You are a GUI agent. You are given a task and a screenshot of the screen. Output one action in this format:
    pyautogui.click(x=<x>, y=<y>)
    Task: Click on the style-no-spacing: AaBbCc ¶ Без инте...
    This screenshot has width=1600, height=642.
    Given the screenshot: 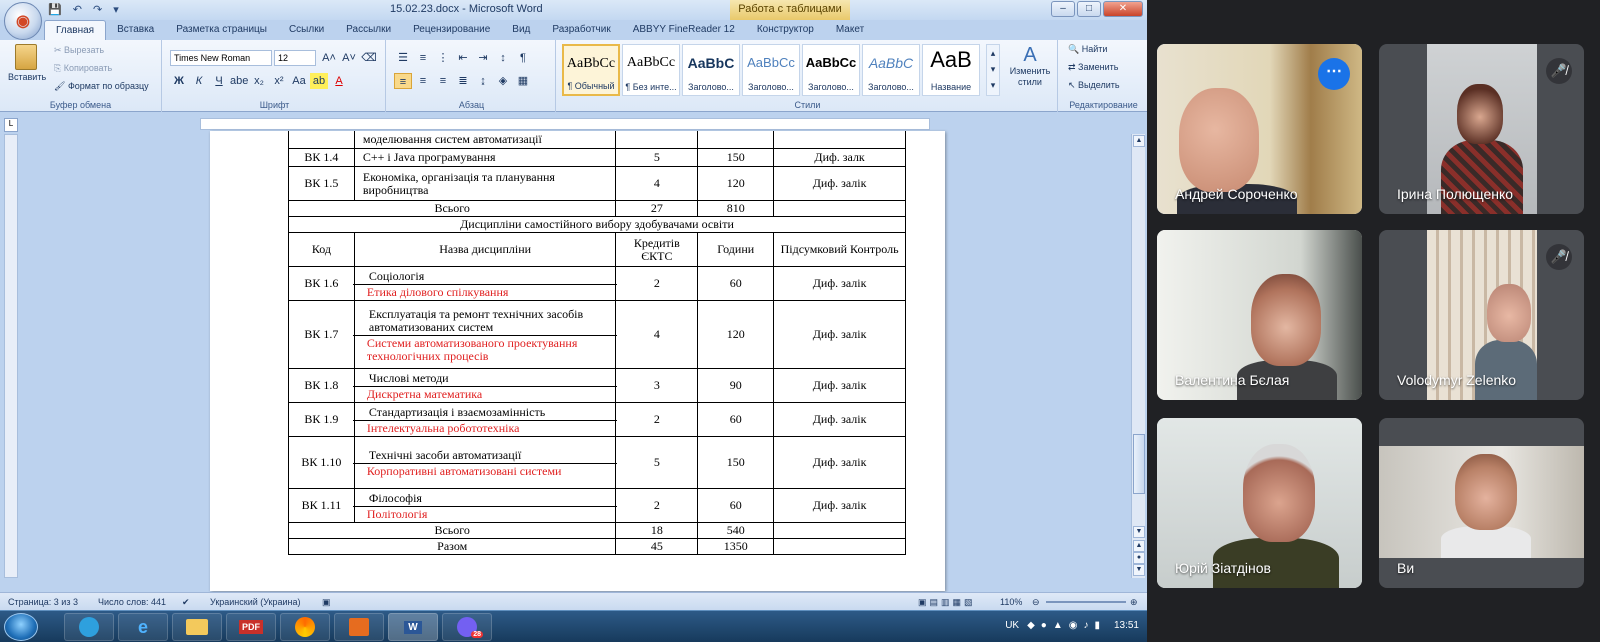 What is the action you would take?
    pyautogui.click(x=651, y=70)
    